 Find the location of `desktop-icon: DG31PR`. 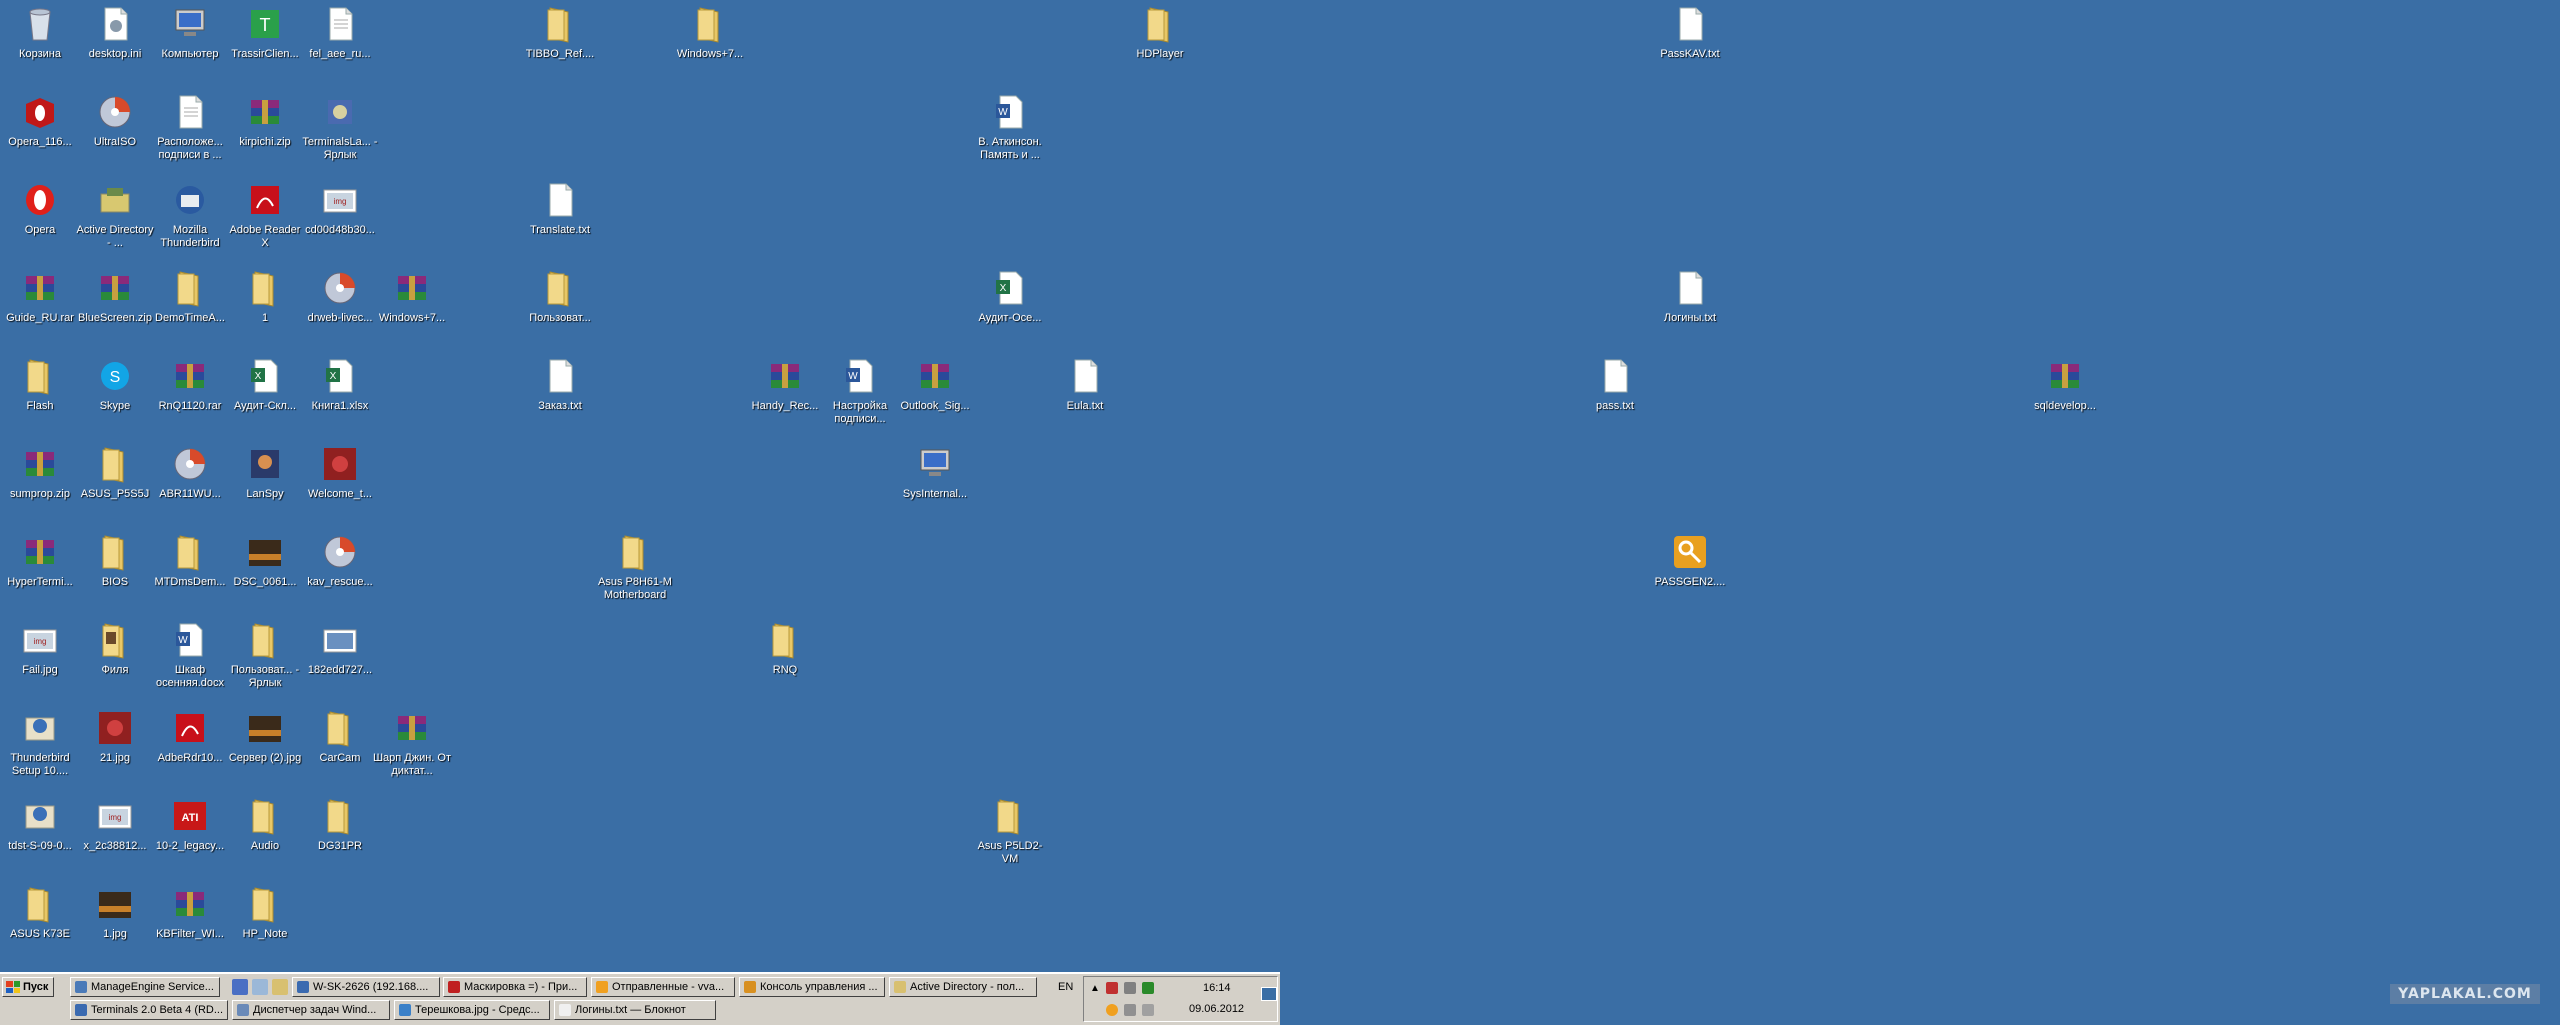

desktop-icon: DG31PR is located at coordinates (340, 824).